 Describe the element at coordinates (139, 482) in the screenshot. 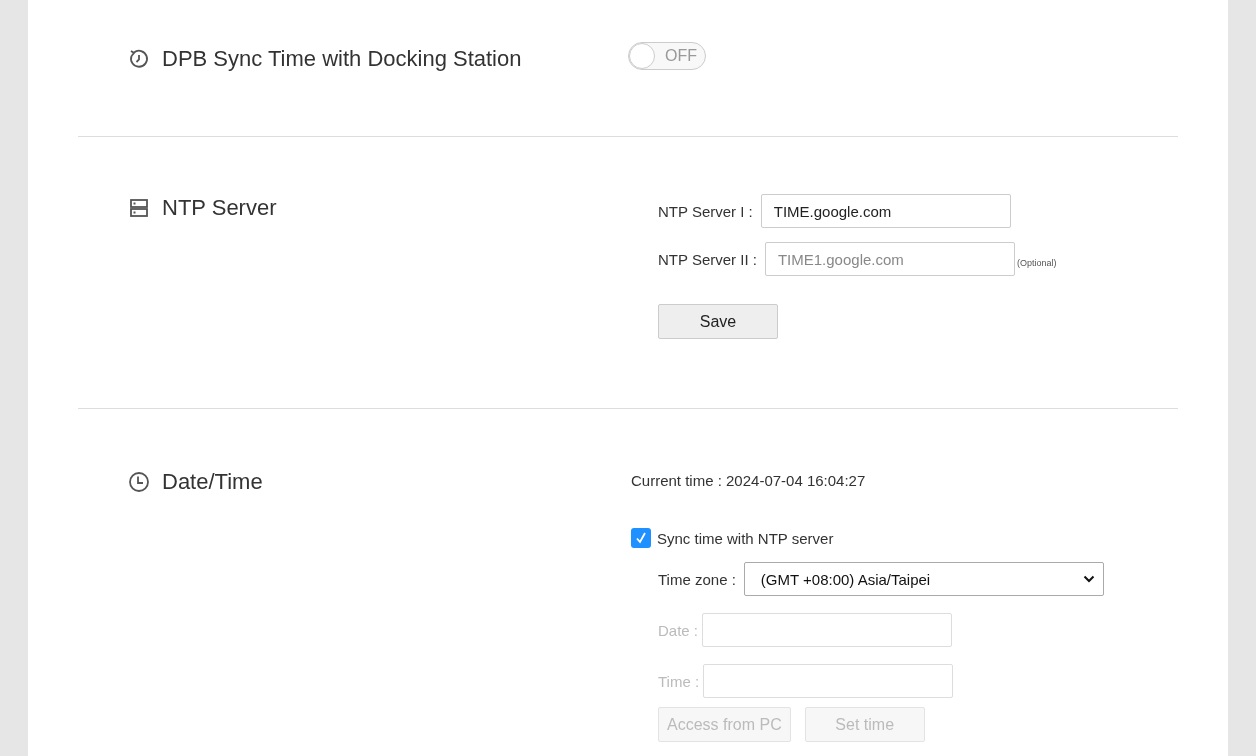

I see `clock-icon` at that location.